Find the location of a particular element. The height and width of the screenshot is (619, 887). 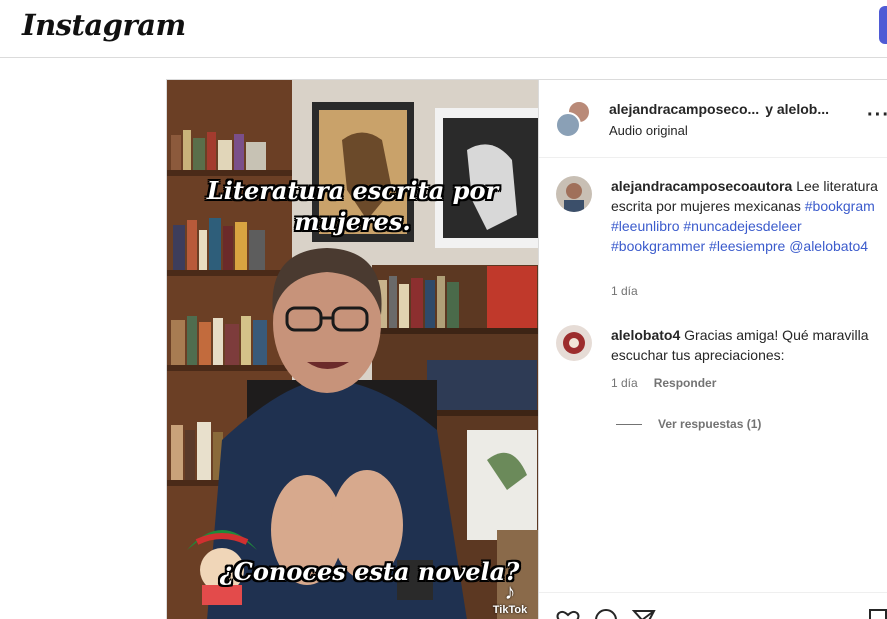

mention-link: @alelobato4 is located at coordinates (828, 246).